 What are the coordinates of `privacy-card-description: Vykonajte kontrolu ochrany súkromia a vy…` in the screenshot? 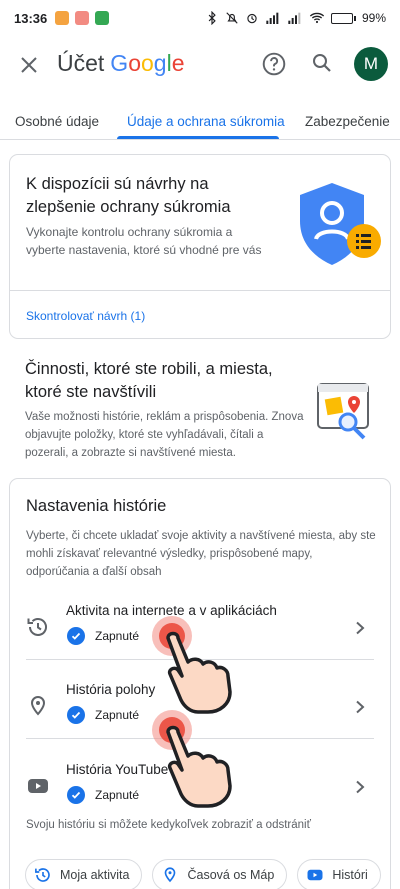 It's located at (144, 241).